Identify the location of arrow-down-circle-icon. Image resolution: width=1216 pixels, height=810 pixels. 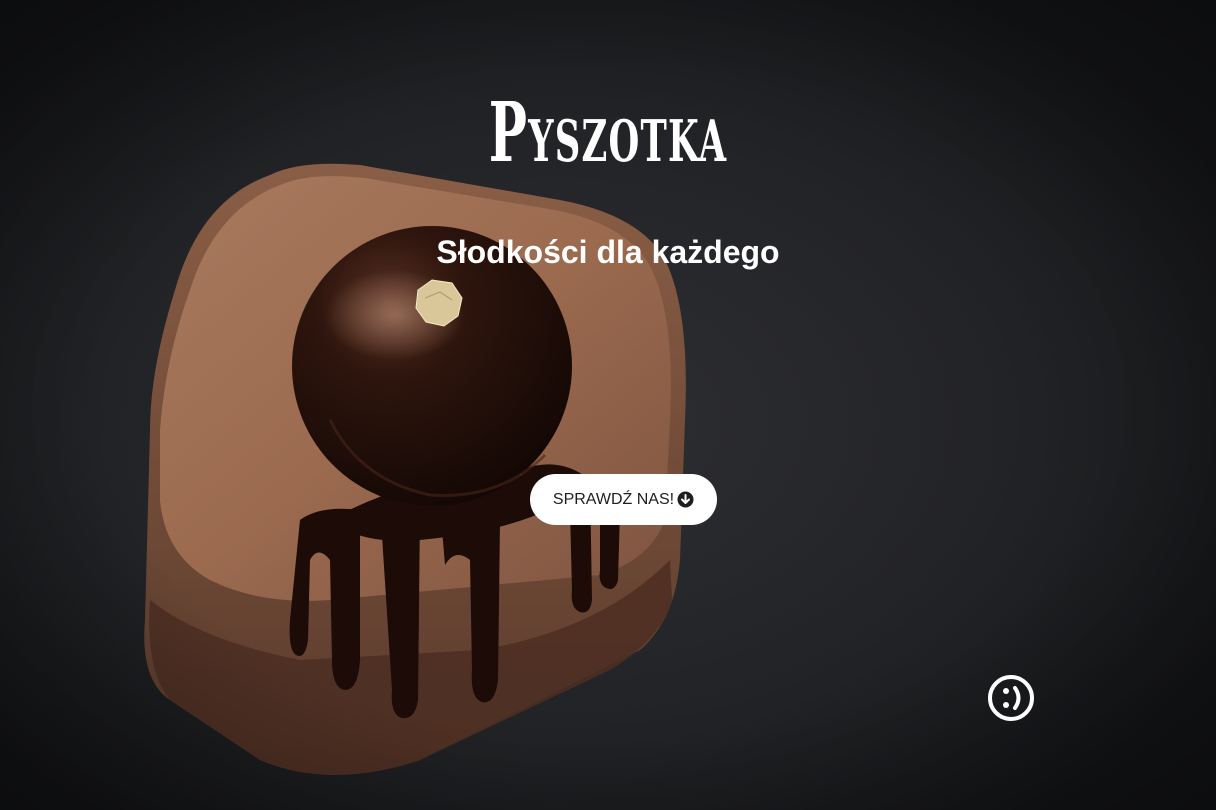
(685, 499).